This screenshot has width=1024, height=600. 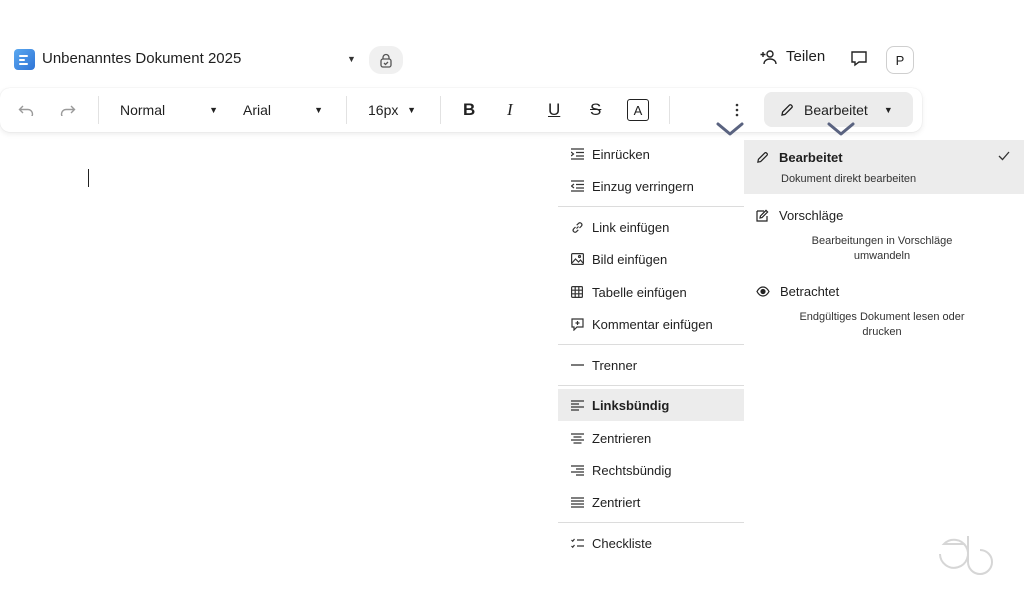 I want to click on menu-item-label: Trenner, so click(x=615, y=365).